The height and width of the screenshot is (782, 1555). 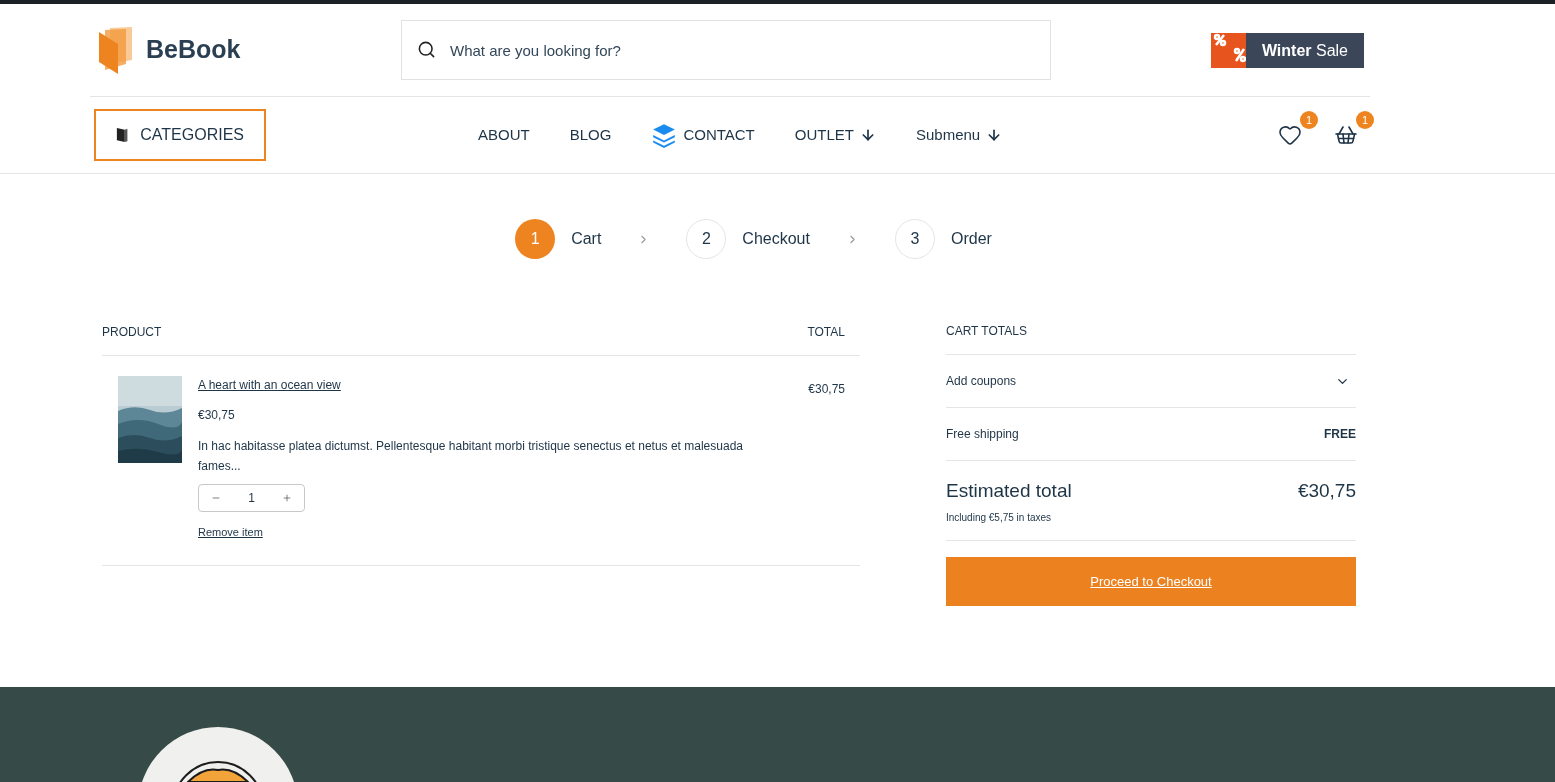 What do you see at coordinates (1151, 381) in the screenshot?
I see `coupons-toggle: Add coupons` at bounding box center [1151, 381].